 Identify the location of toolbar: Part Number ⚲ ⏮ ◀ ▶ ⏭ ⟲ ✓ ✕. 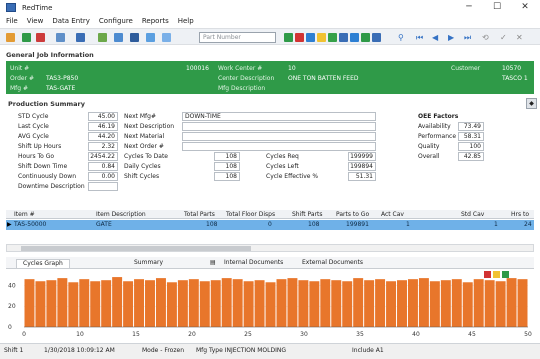
(270, 36).